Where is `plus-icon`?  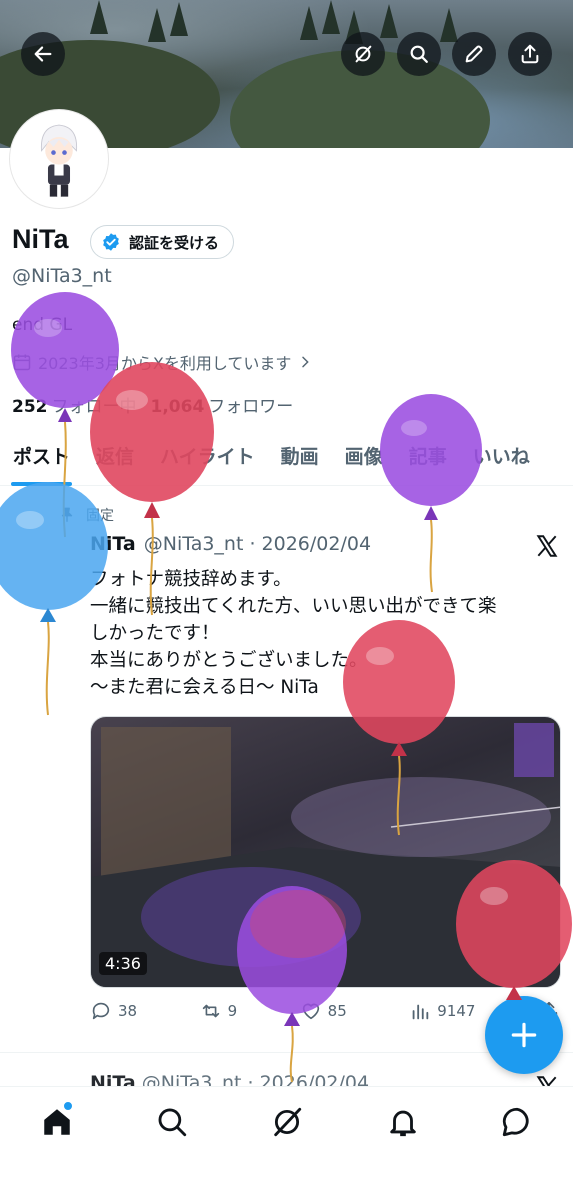 plus-icon is located at coordinates (524, 1035).